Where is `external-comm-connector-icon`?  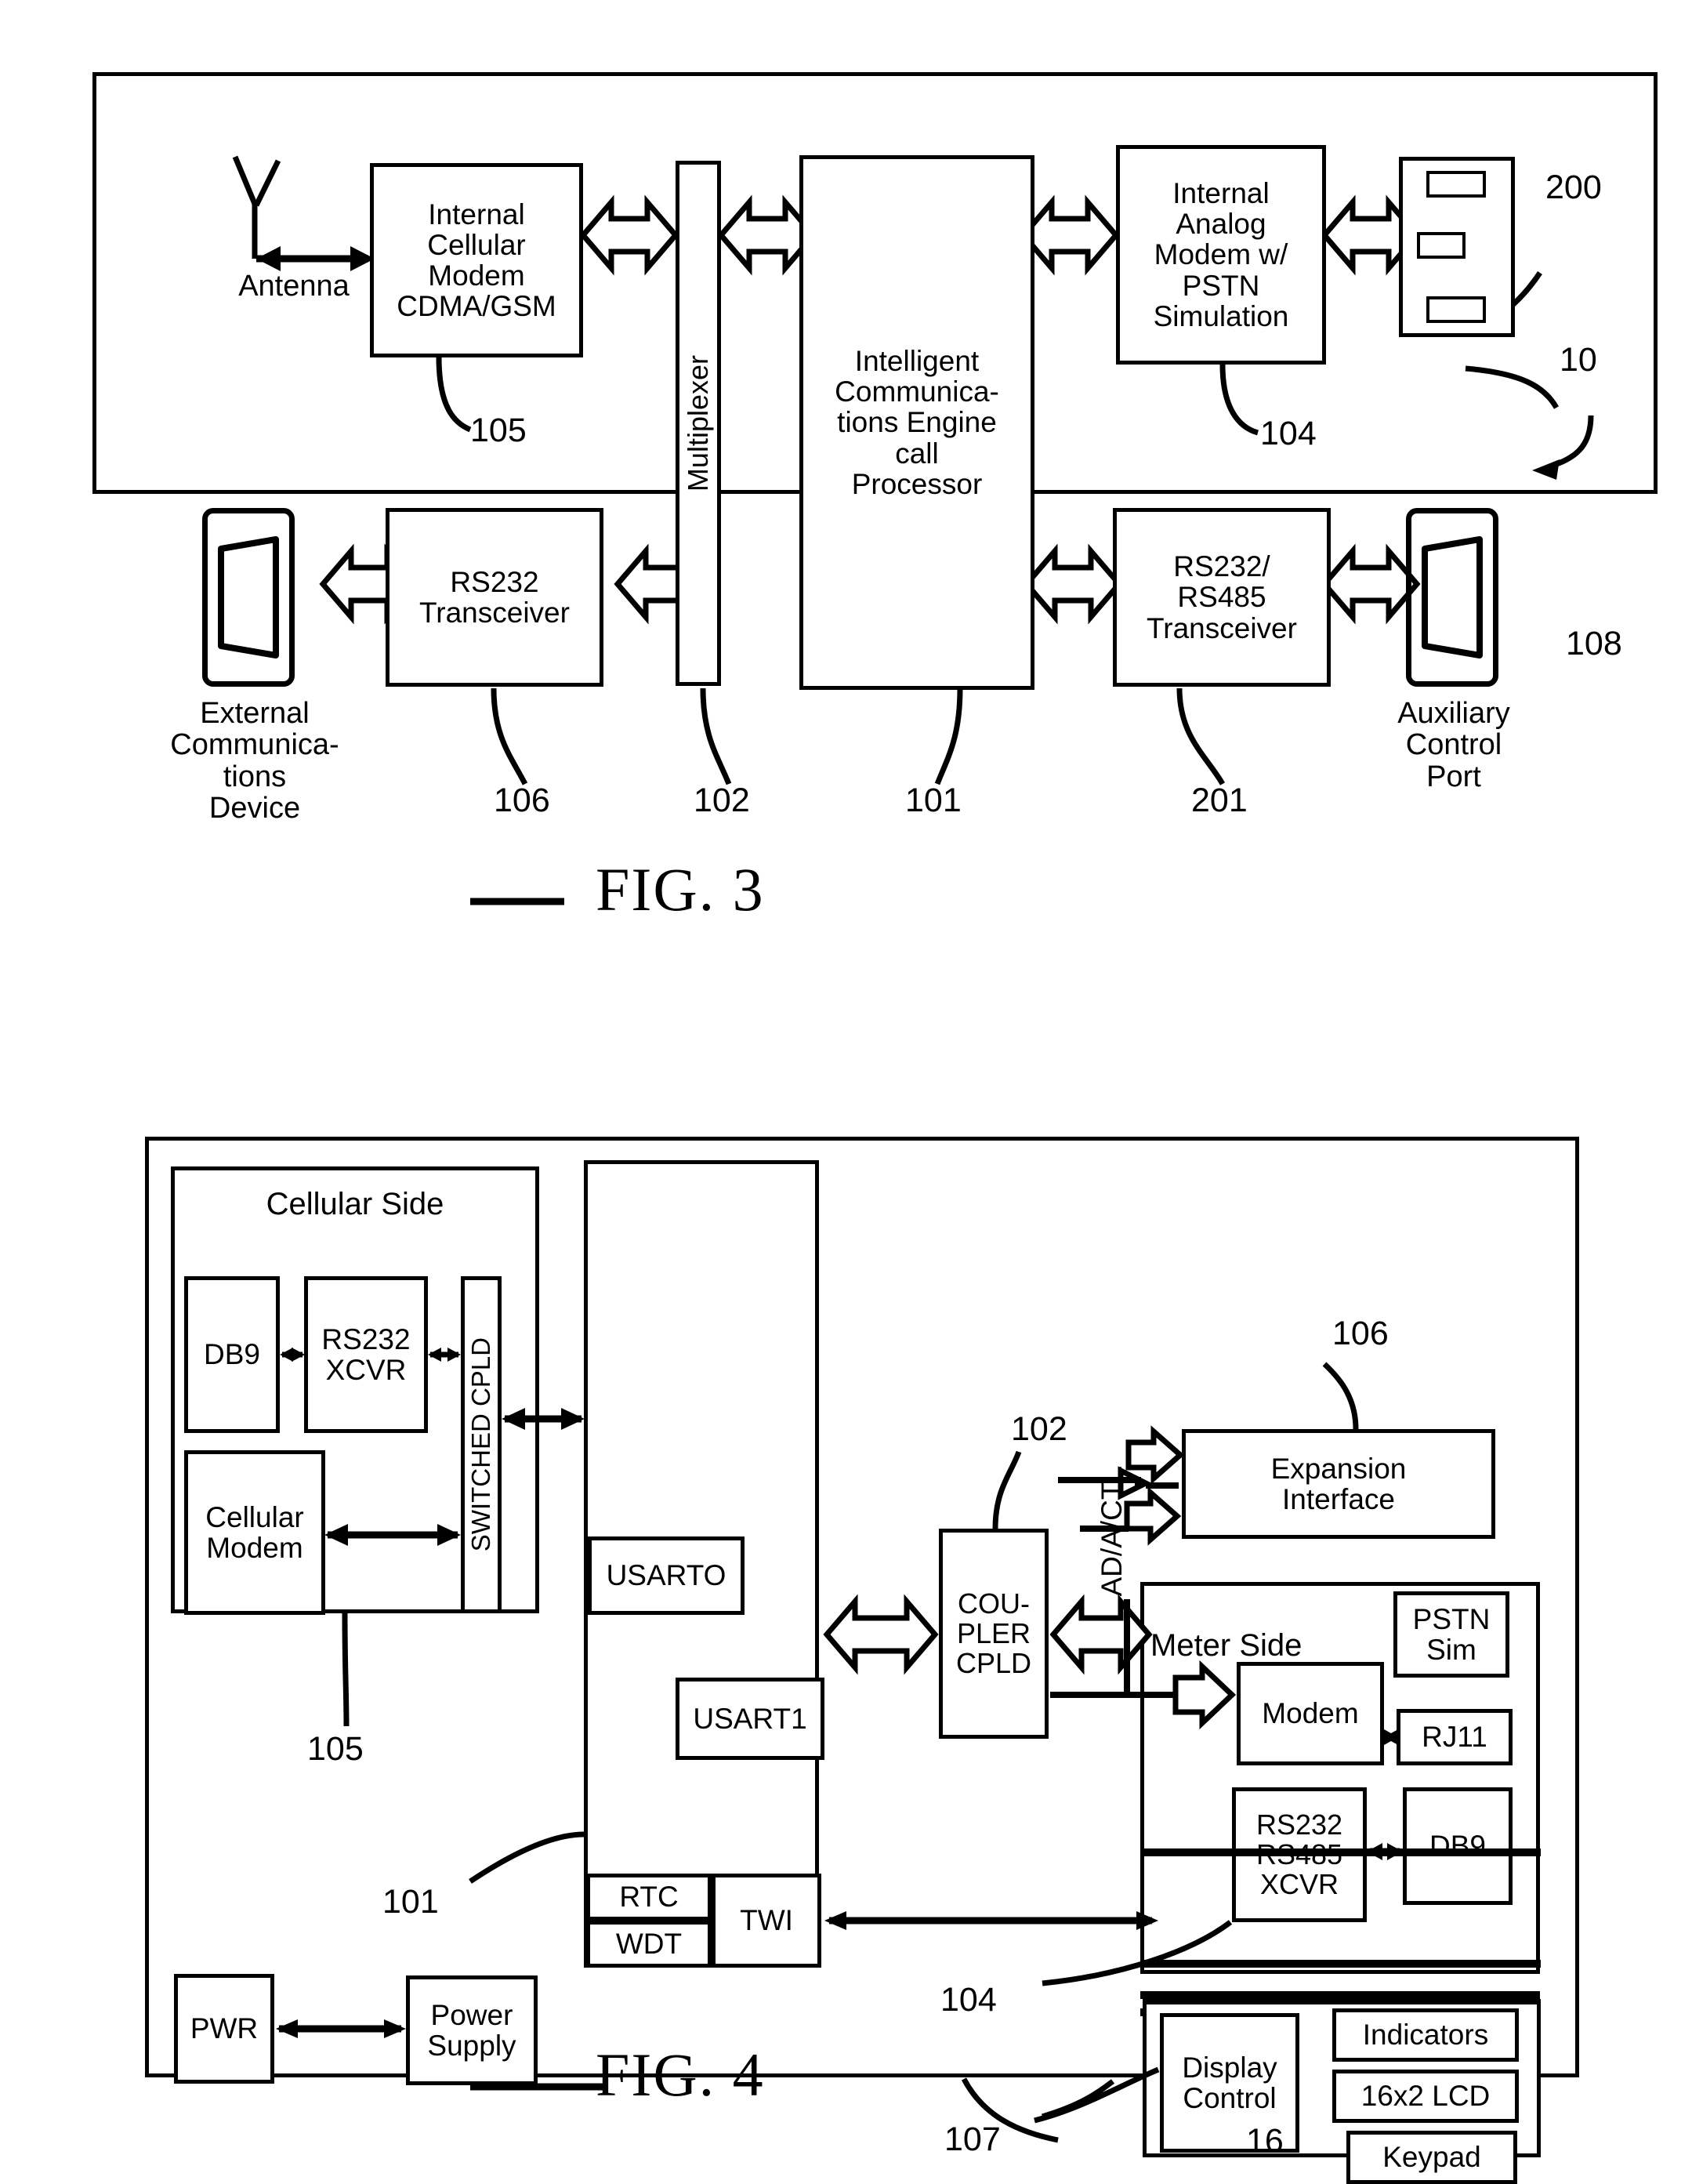 external-comm-connector-icon is located at coordinates (248, 597).